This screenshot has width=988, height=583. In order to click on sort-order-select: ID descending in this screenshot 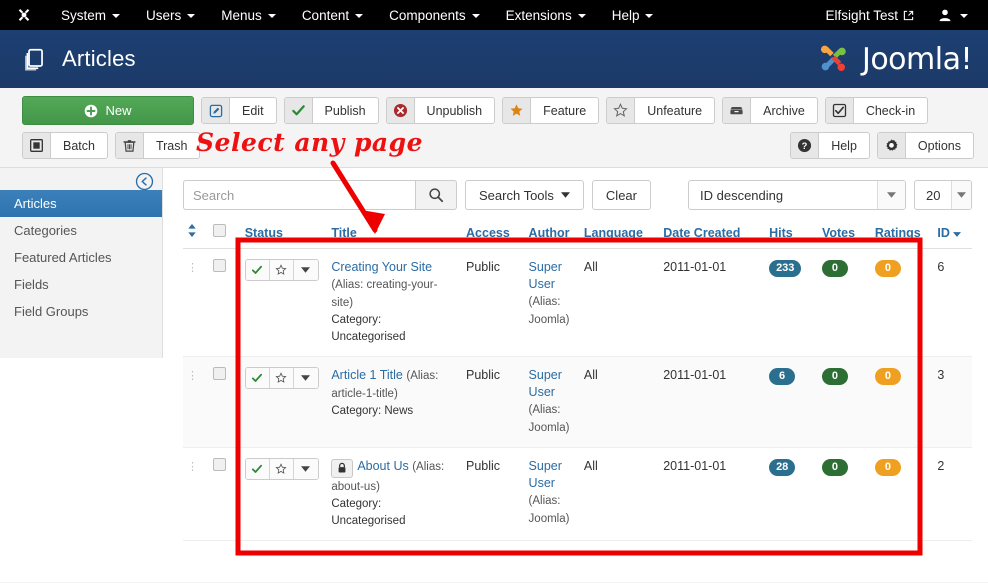, I will do `click(797, 195)`.